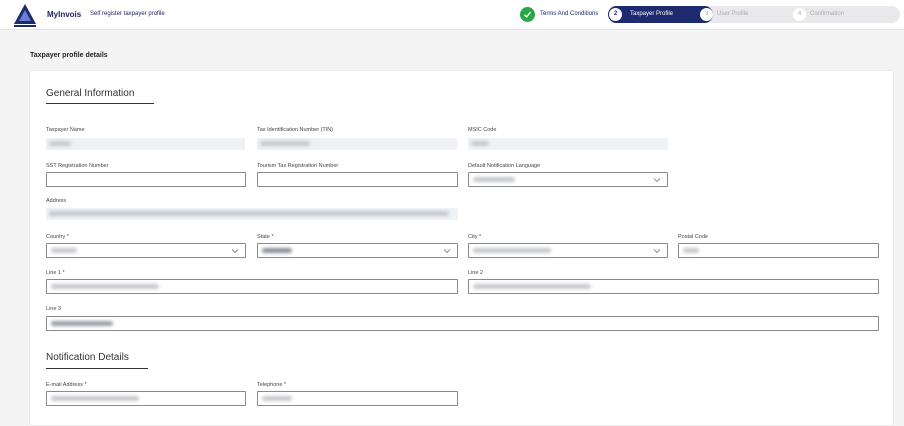 The height and width of the screenshot is (426, 904). What do you see at coordinates (252, 214) in the screenshot?
I see `address-value` at bounding box center [252, 214].